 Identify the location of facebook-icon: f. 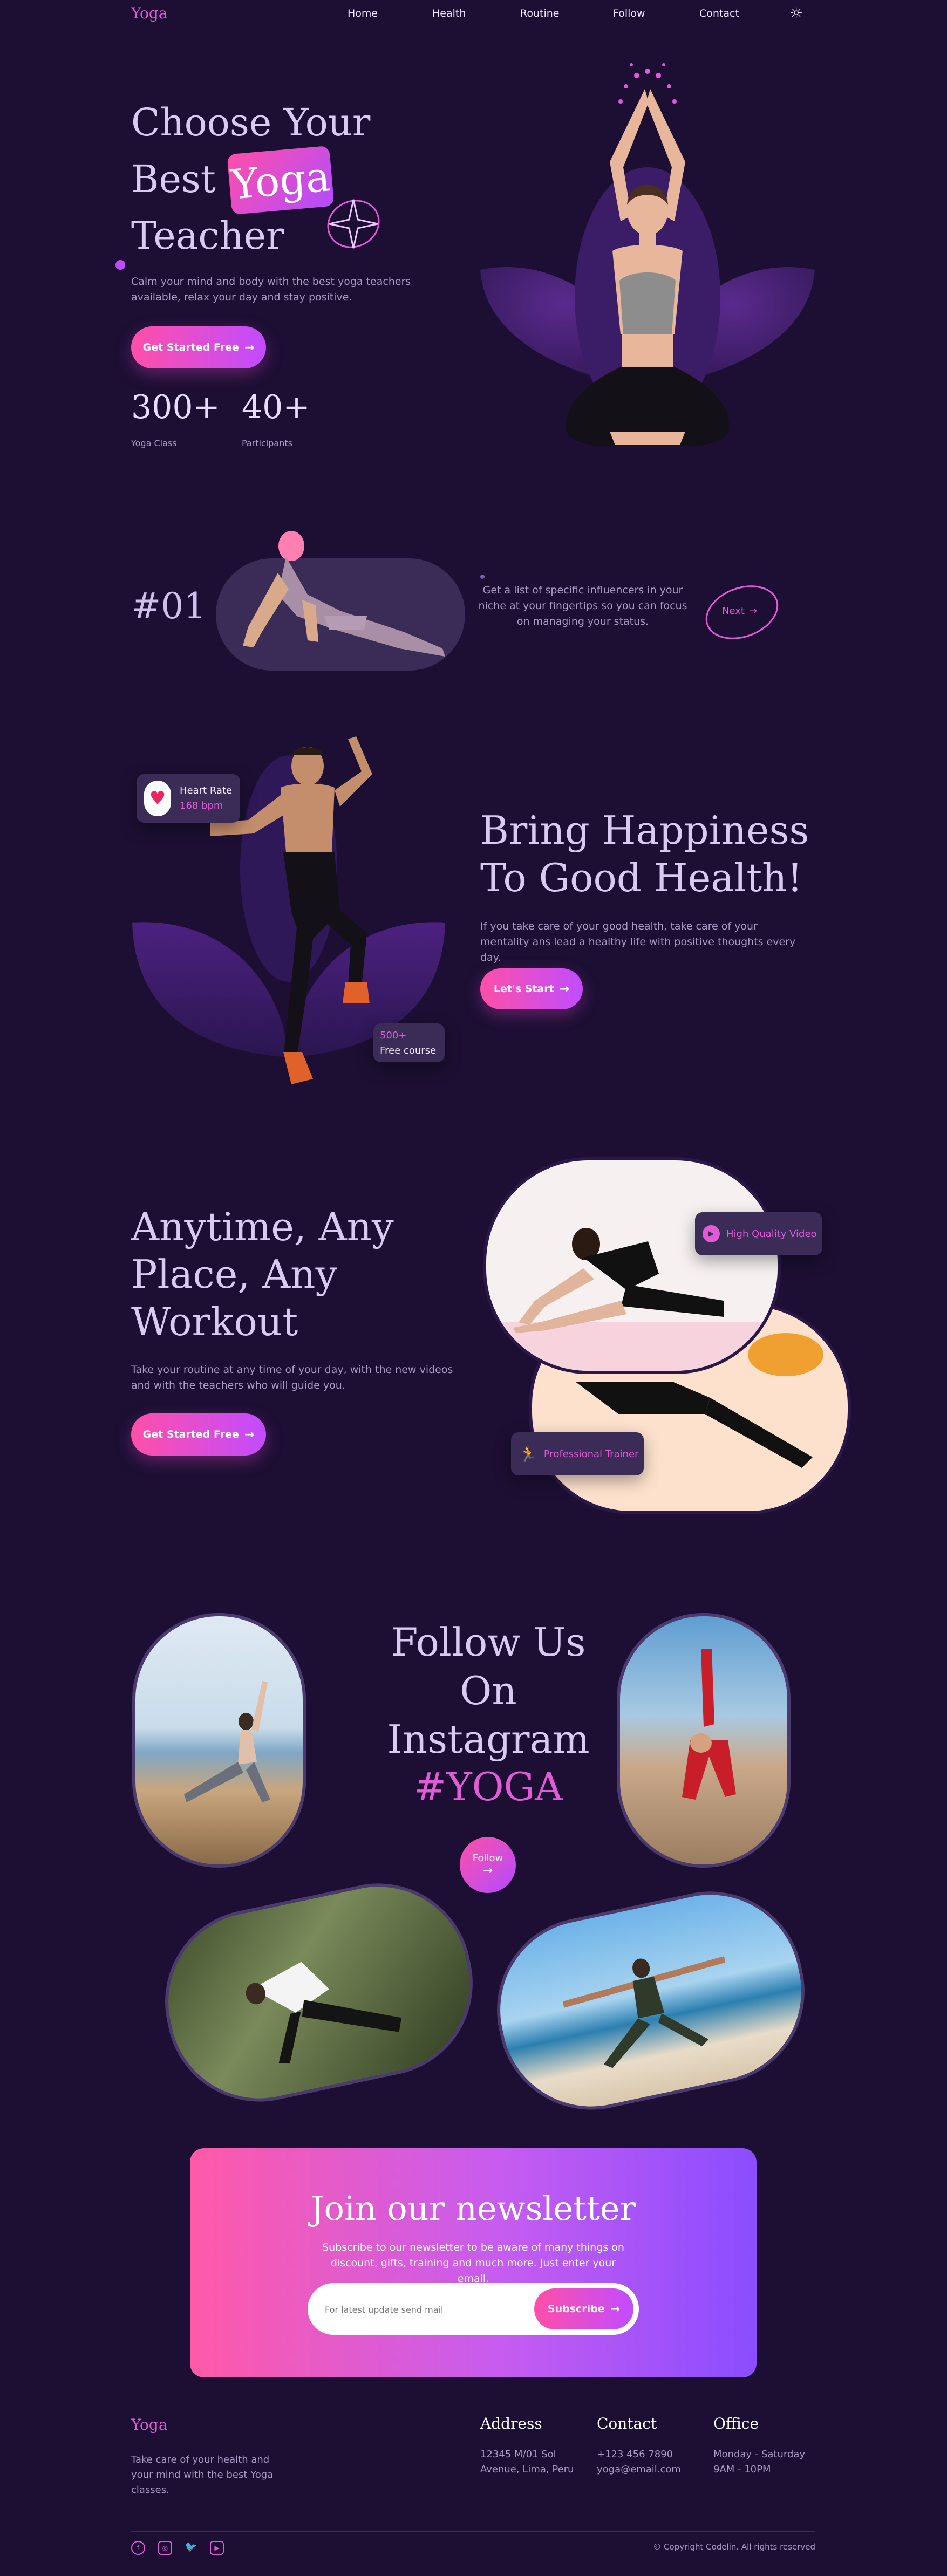
(138, 2548).